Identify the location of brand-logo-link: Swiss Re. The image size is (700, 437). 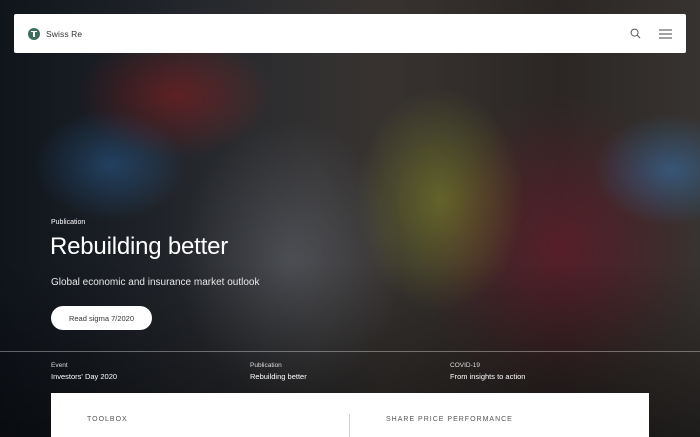
(55, 33).